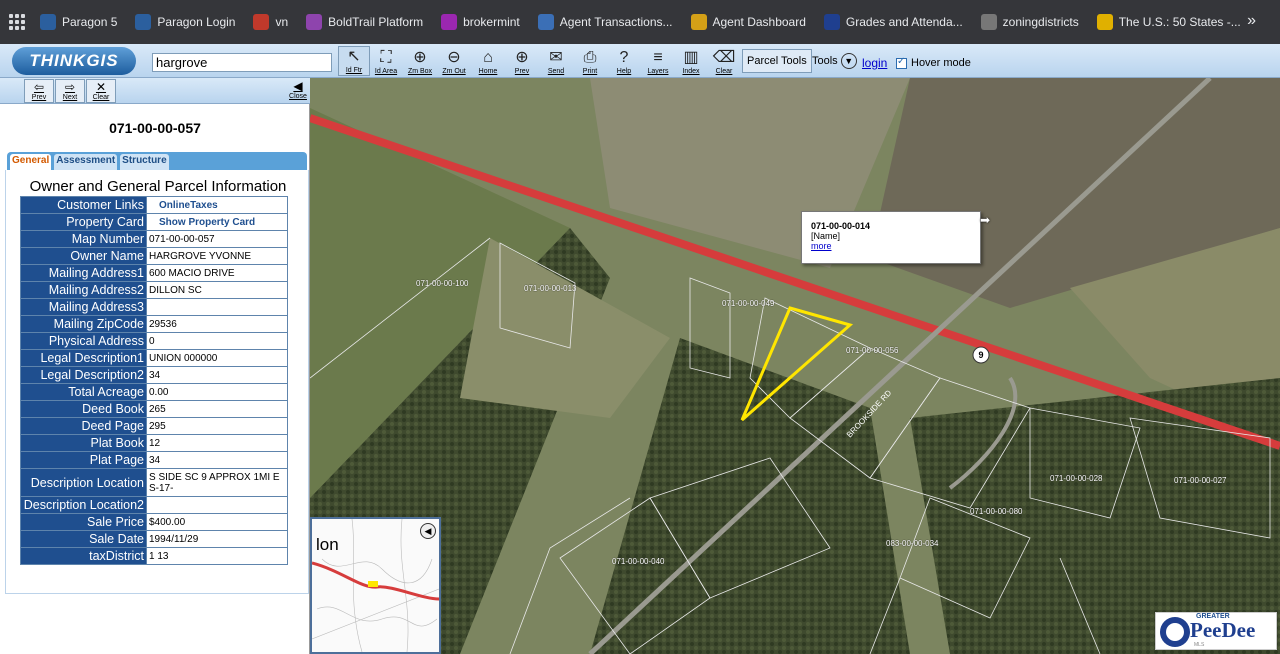  Describe the element at coordinates (488, 61) in the screenshot. I see `home-button: ⌂ Home` at that location.